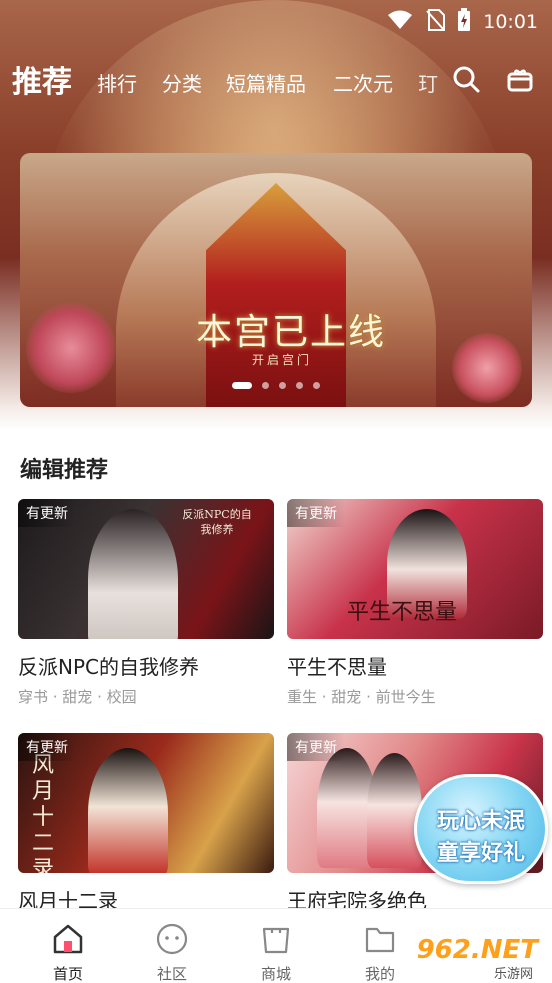 The image size is (552, 983). What do you see at coordinates (480, 821) in the screenshot?
I see `promo-line-1: 玩心未泯` at bounding box center [480, 821].